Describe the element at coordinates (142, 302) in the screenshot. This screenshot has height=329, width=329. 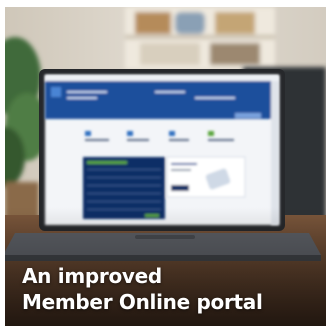
I see `caption-line-2: Member Online portal` at that location.